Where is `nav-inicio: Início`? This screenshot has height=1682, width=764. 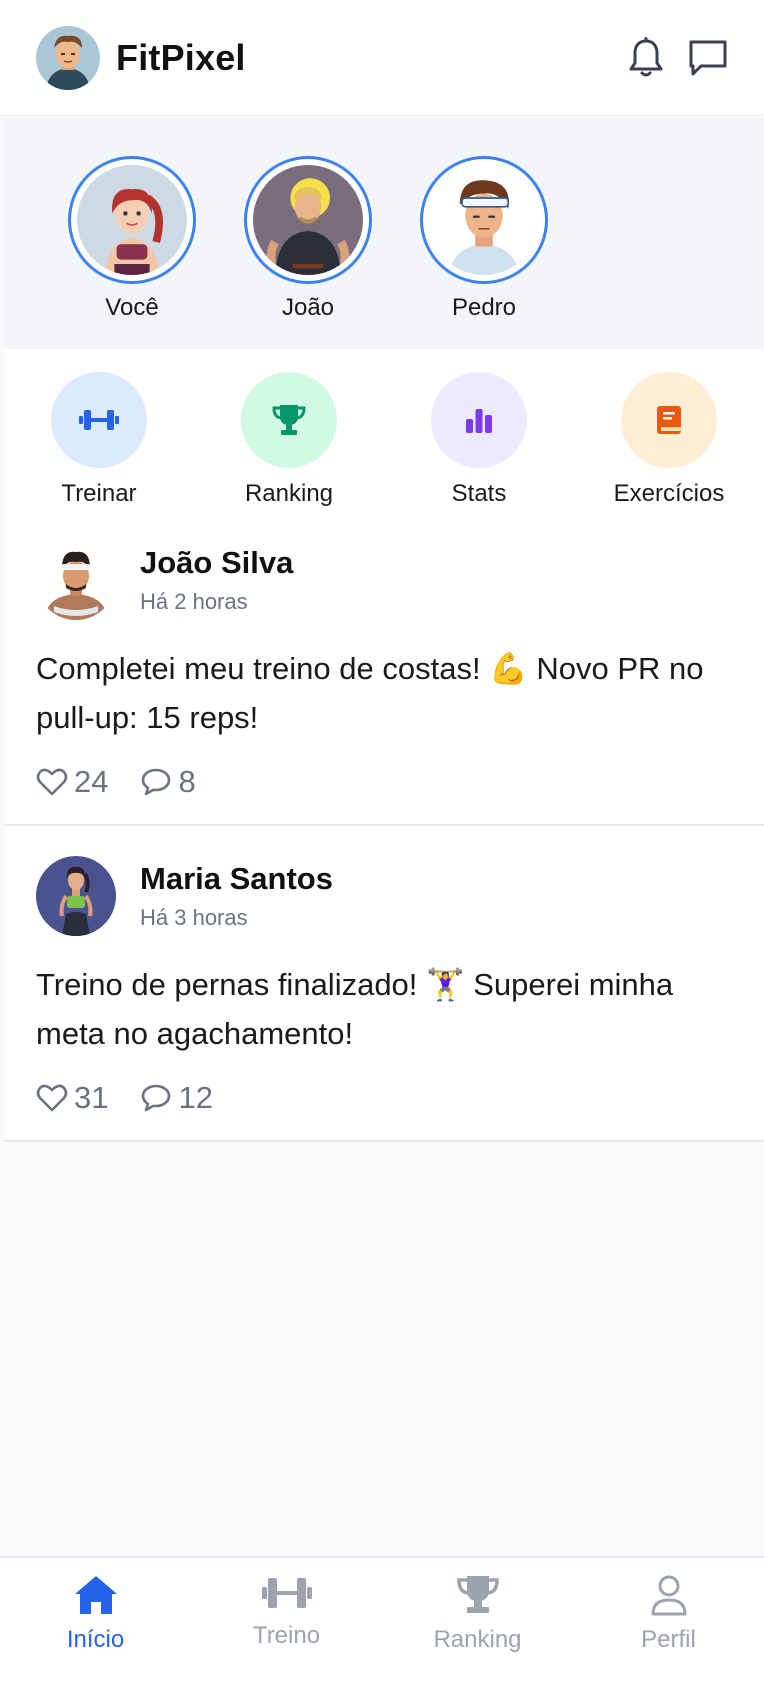
nav-inicio: Início is located at coordinates (96, 1628).